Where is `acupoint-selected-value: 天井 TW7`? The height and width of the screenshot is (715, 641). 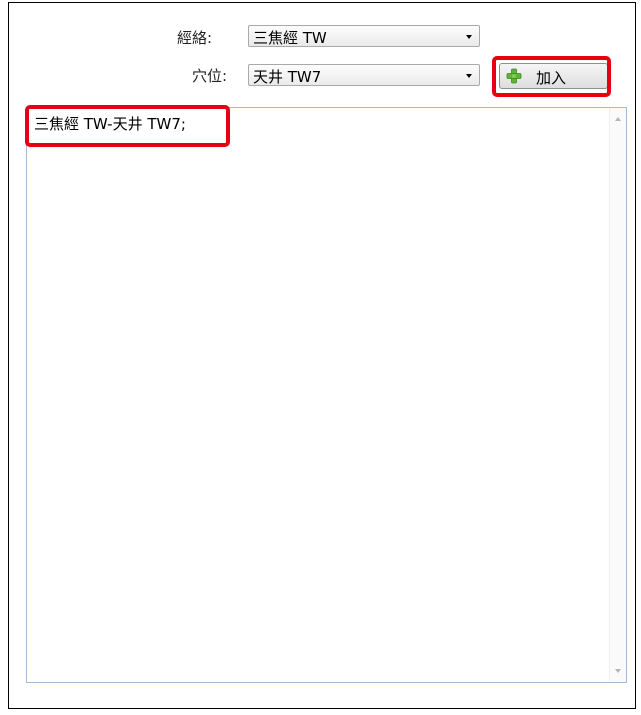
acupoint-selected-value: 天井 TW7 is located at coordinates (287, 77).